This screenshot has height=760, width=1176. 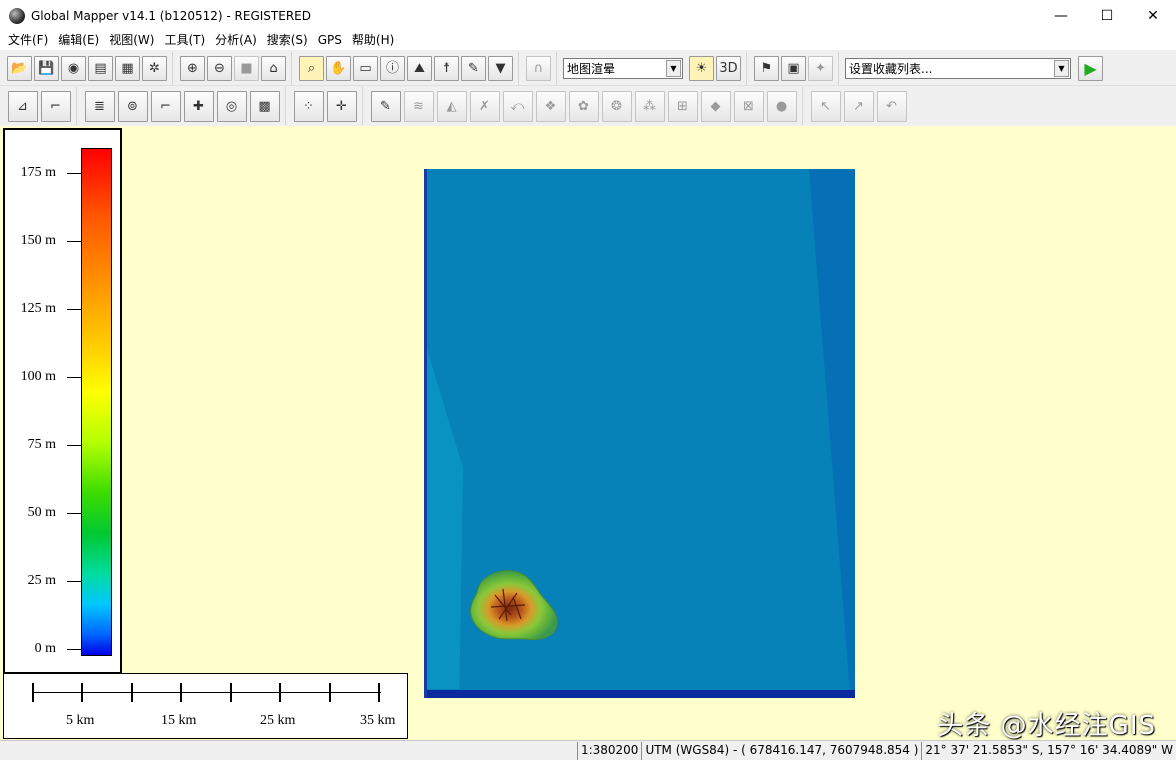 What do you see at coordinates (38, 240) in the screenshot?
I see `legend-label: 150 m` at bounding box center [38, 240].